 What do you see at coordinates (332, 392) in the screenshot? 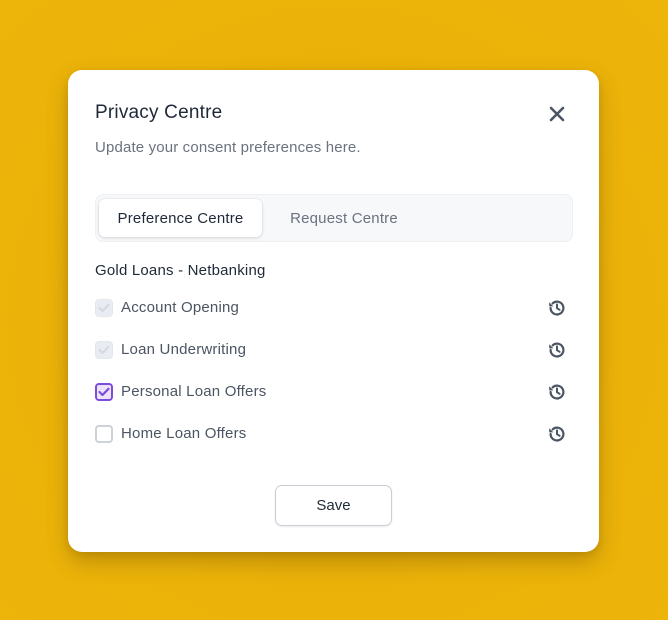
I see `consent-item-personal-loan-offers: Personal Loan Offers` at bounding box center [332, 392].